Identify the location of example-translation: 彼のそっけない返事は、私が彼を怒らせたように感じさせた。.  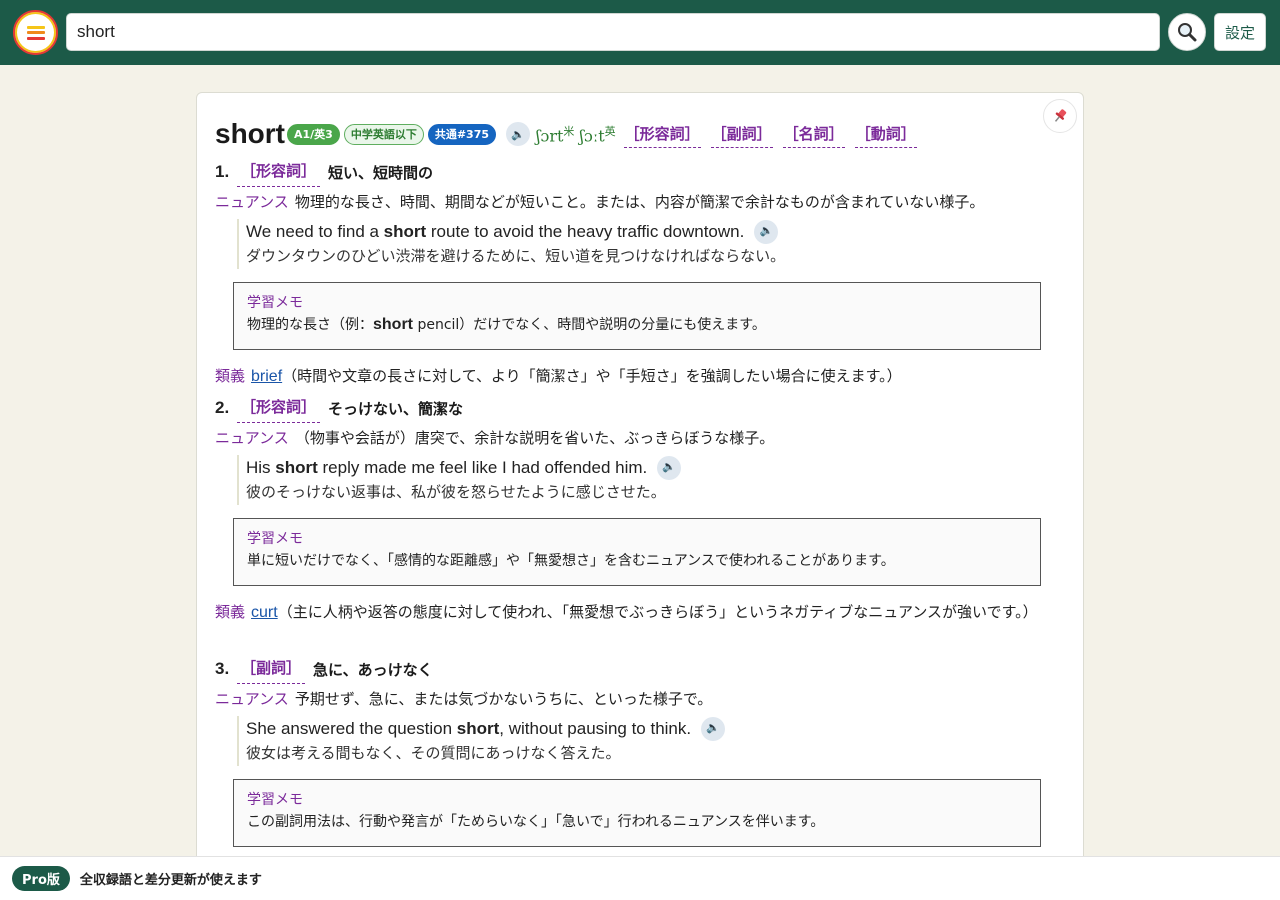
(456, 492).